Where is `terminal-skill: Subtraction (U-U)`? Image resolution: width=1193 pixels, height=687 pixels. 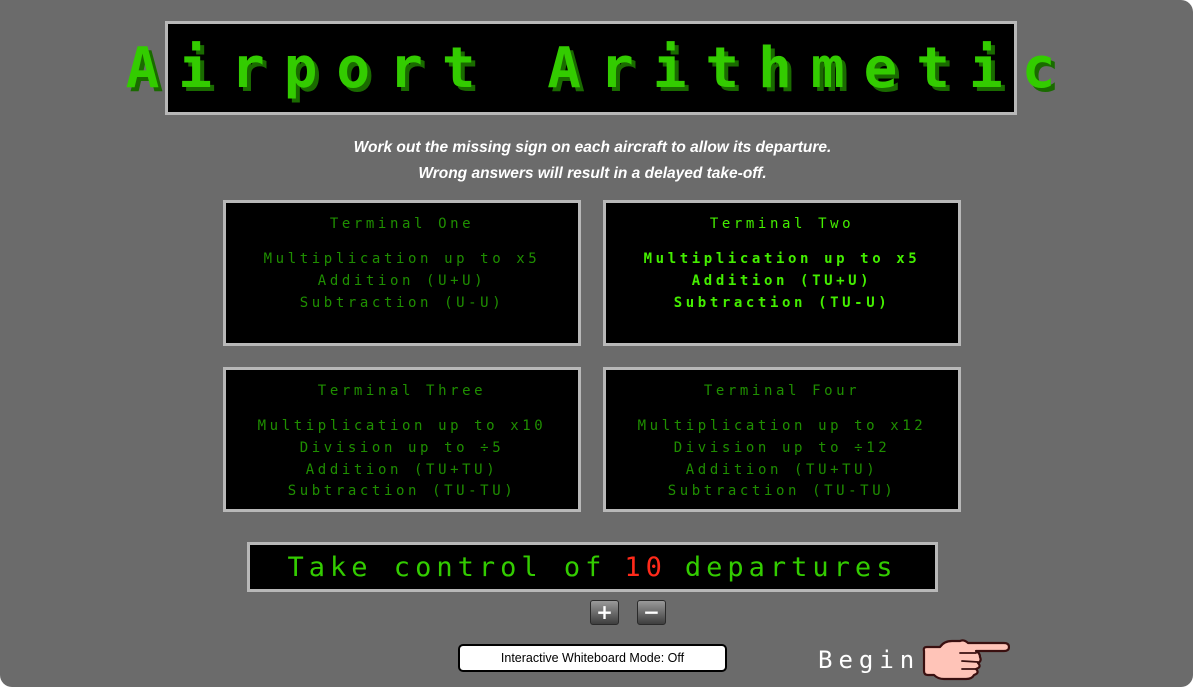
terminal-skill: Subtraction (U-U) is located at coordinates (402, 302).